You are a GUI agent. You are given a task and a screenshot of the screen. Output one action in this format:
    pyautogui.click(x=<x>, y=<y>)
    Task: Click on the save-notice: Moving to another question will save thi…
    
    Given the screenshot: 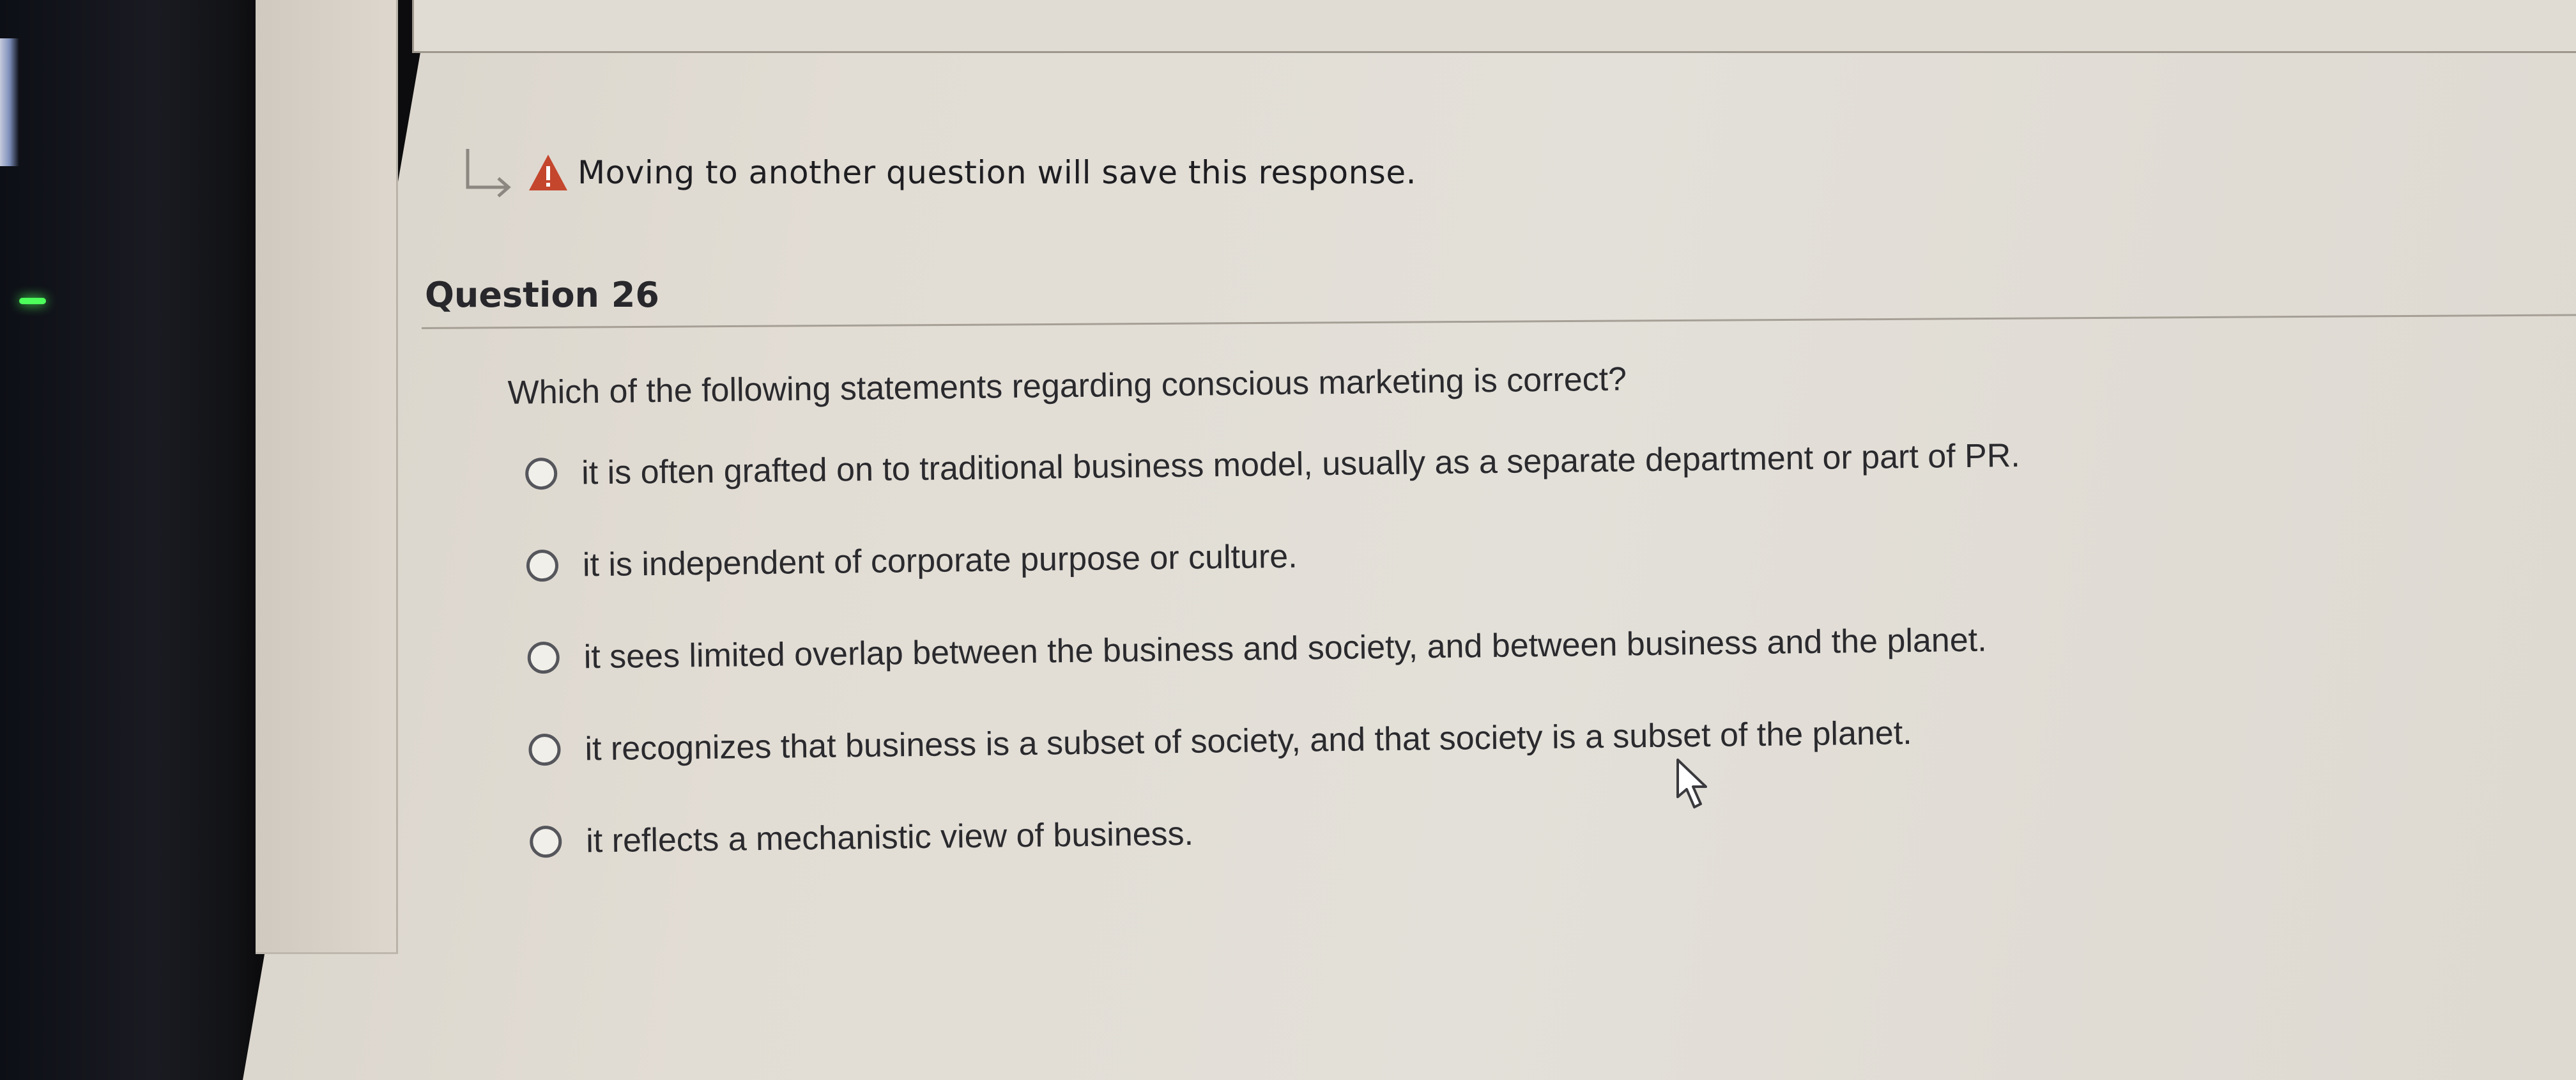 What is the action you would take?
    pyautogui.click(x=938, y=172)
    